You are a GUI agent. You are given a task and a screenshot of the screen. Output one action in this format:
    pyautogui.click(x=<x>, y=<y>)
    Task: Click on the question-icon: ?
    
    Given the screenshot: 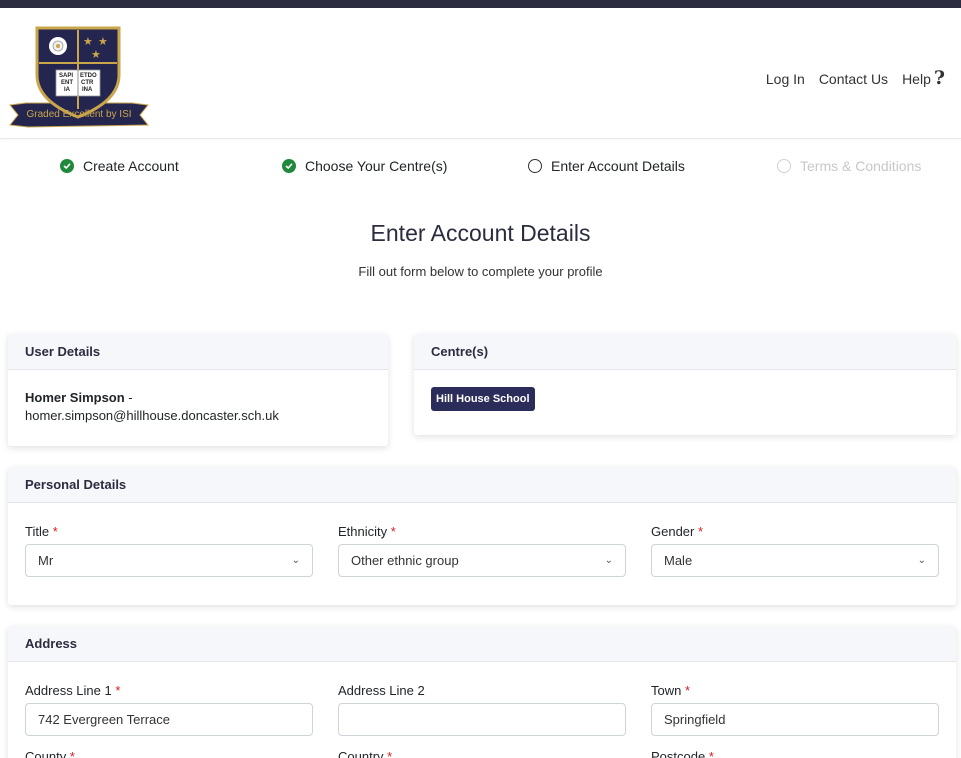 What is the action you would take?
    pyautogui.click(x=939, y=78)
    